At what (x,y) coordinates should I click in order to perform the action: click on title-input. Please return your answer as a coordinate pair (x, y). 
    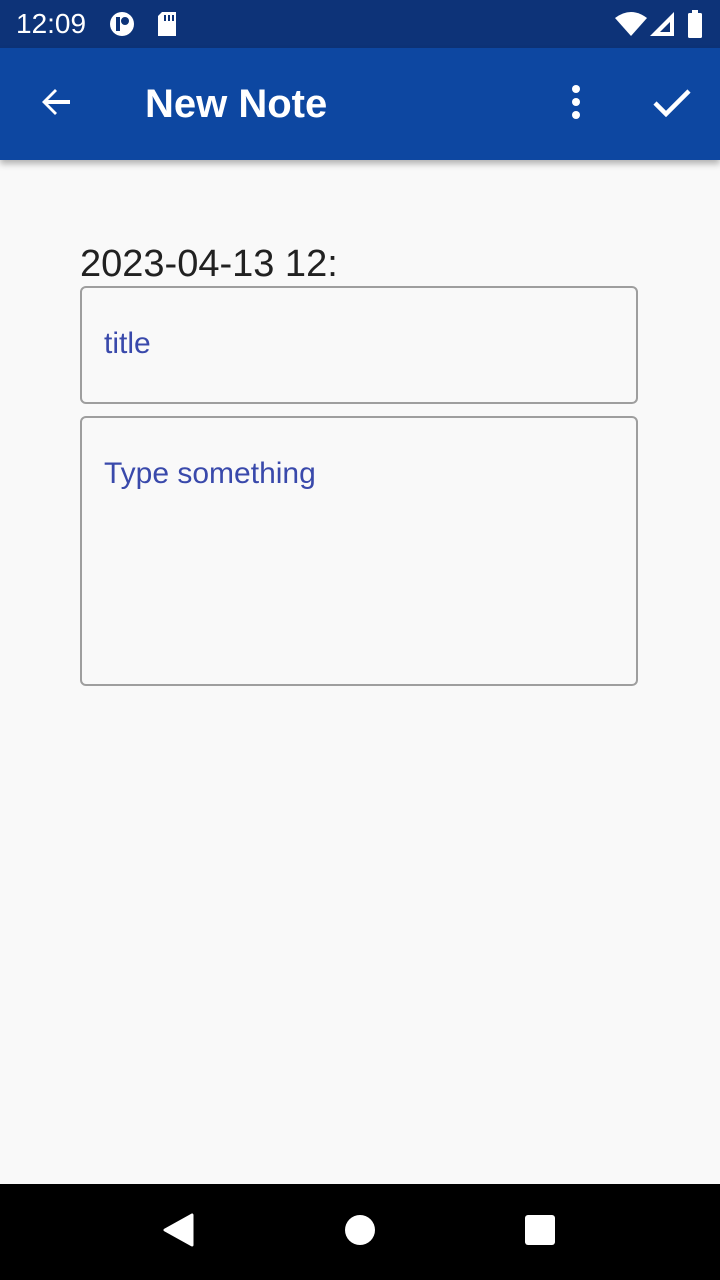
    Looking at the image, I should click on (354, 344).